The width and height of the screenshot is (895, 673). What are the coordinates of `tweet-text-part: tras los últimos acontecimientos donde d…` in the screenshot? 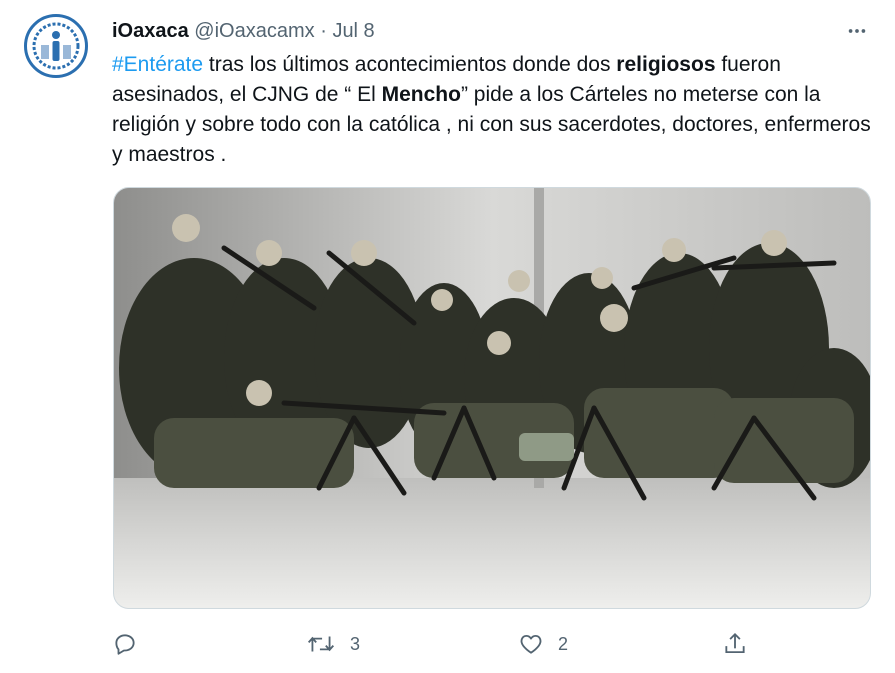 It's located at (410, 64).